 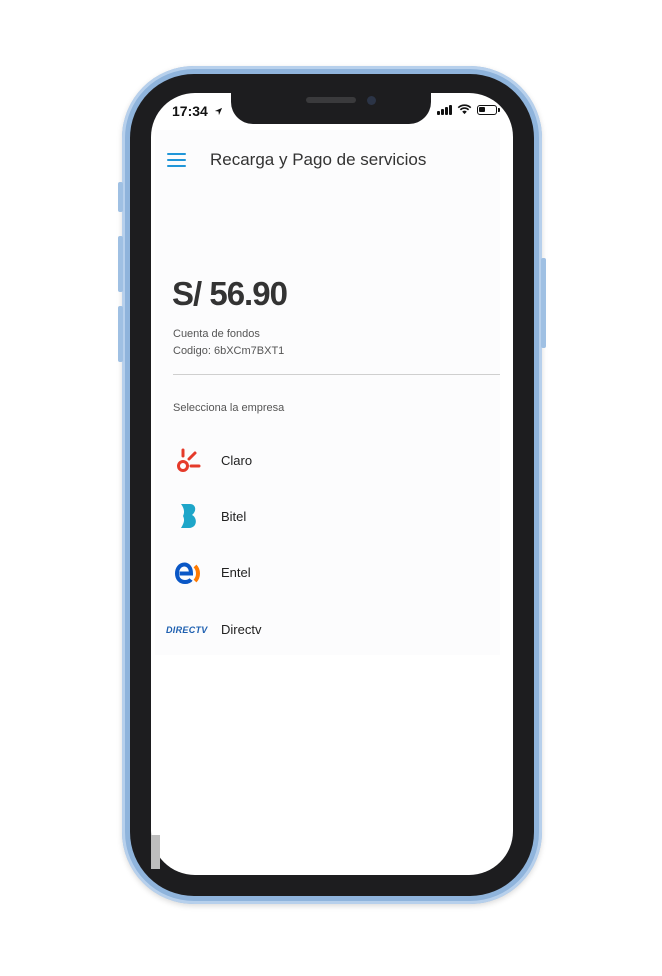 What do you see at coordinates (229, 351) in the screenshot?
I see `account-code: Codigo: 6bXCm7BXT1` at bounding box center [229, 351].